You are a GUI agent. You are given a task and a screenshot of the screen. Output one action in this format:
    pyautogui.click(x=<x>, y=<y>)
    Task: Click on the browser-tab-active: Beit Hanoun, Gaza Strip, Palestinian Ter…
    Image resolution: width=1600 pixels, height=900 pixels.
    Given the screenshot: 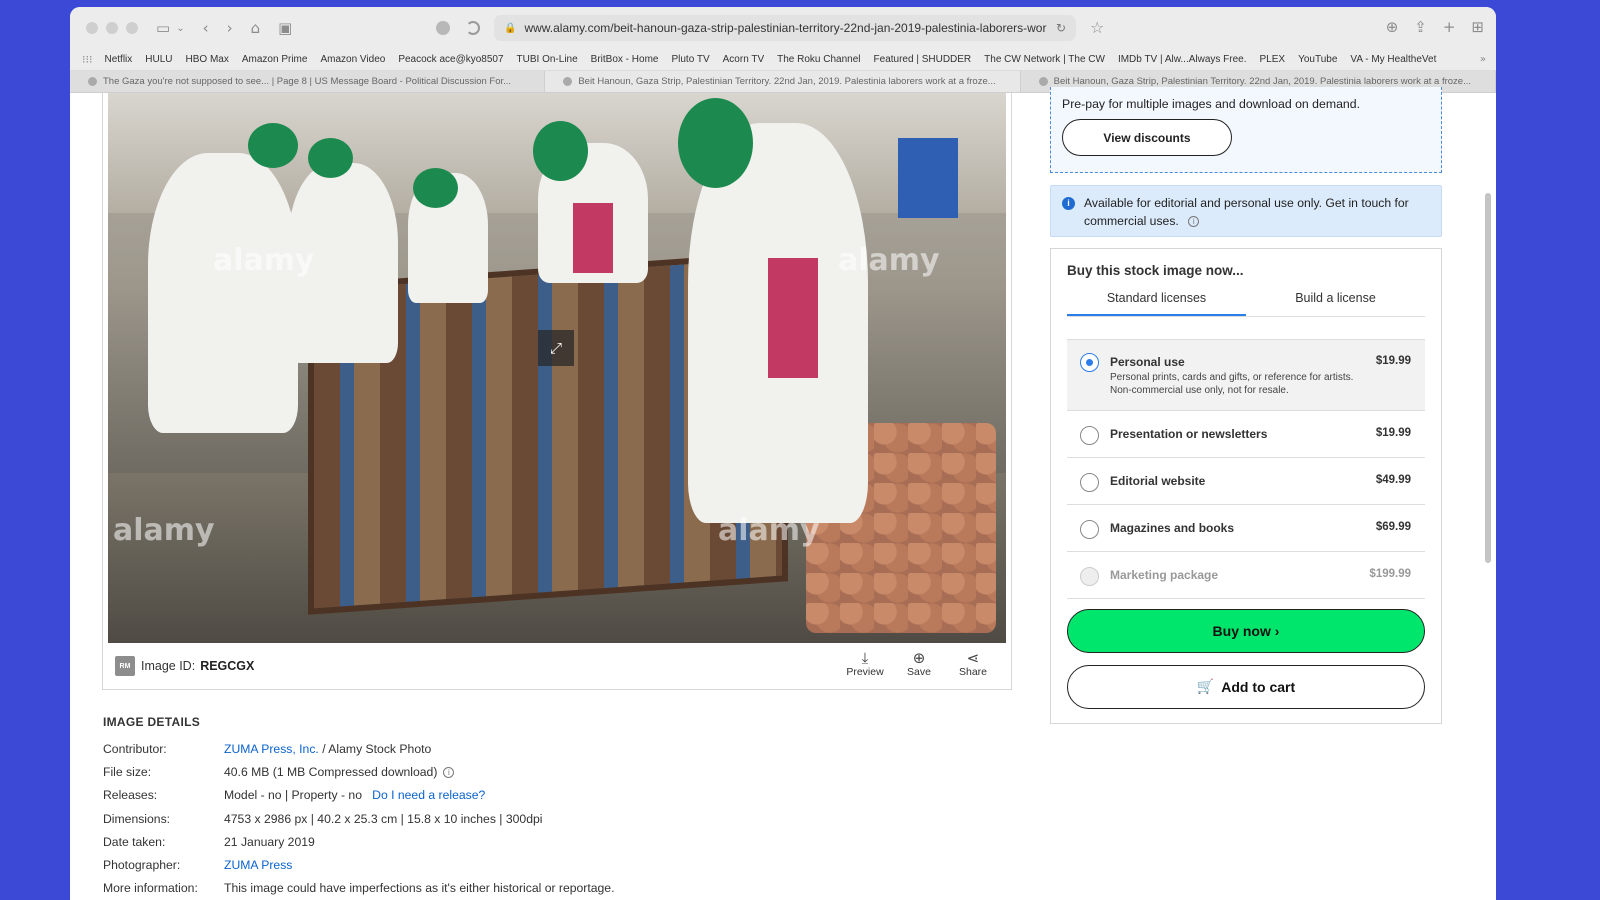 What is the action you would take?
    pyautogui.click(x=783, y=81)
    